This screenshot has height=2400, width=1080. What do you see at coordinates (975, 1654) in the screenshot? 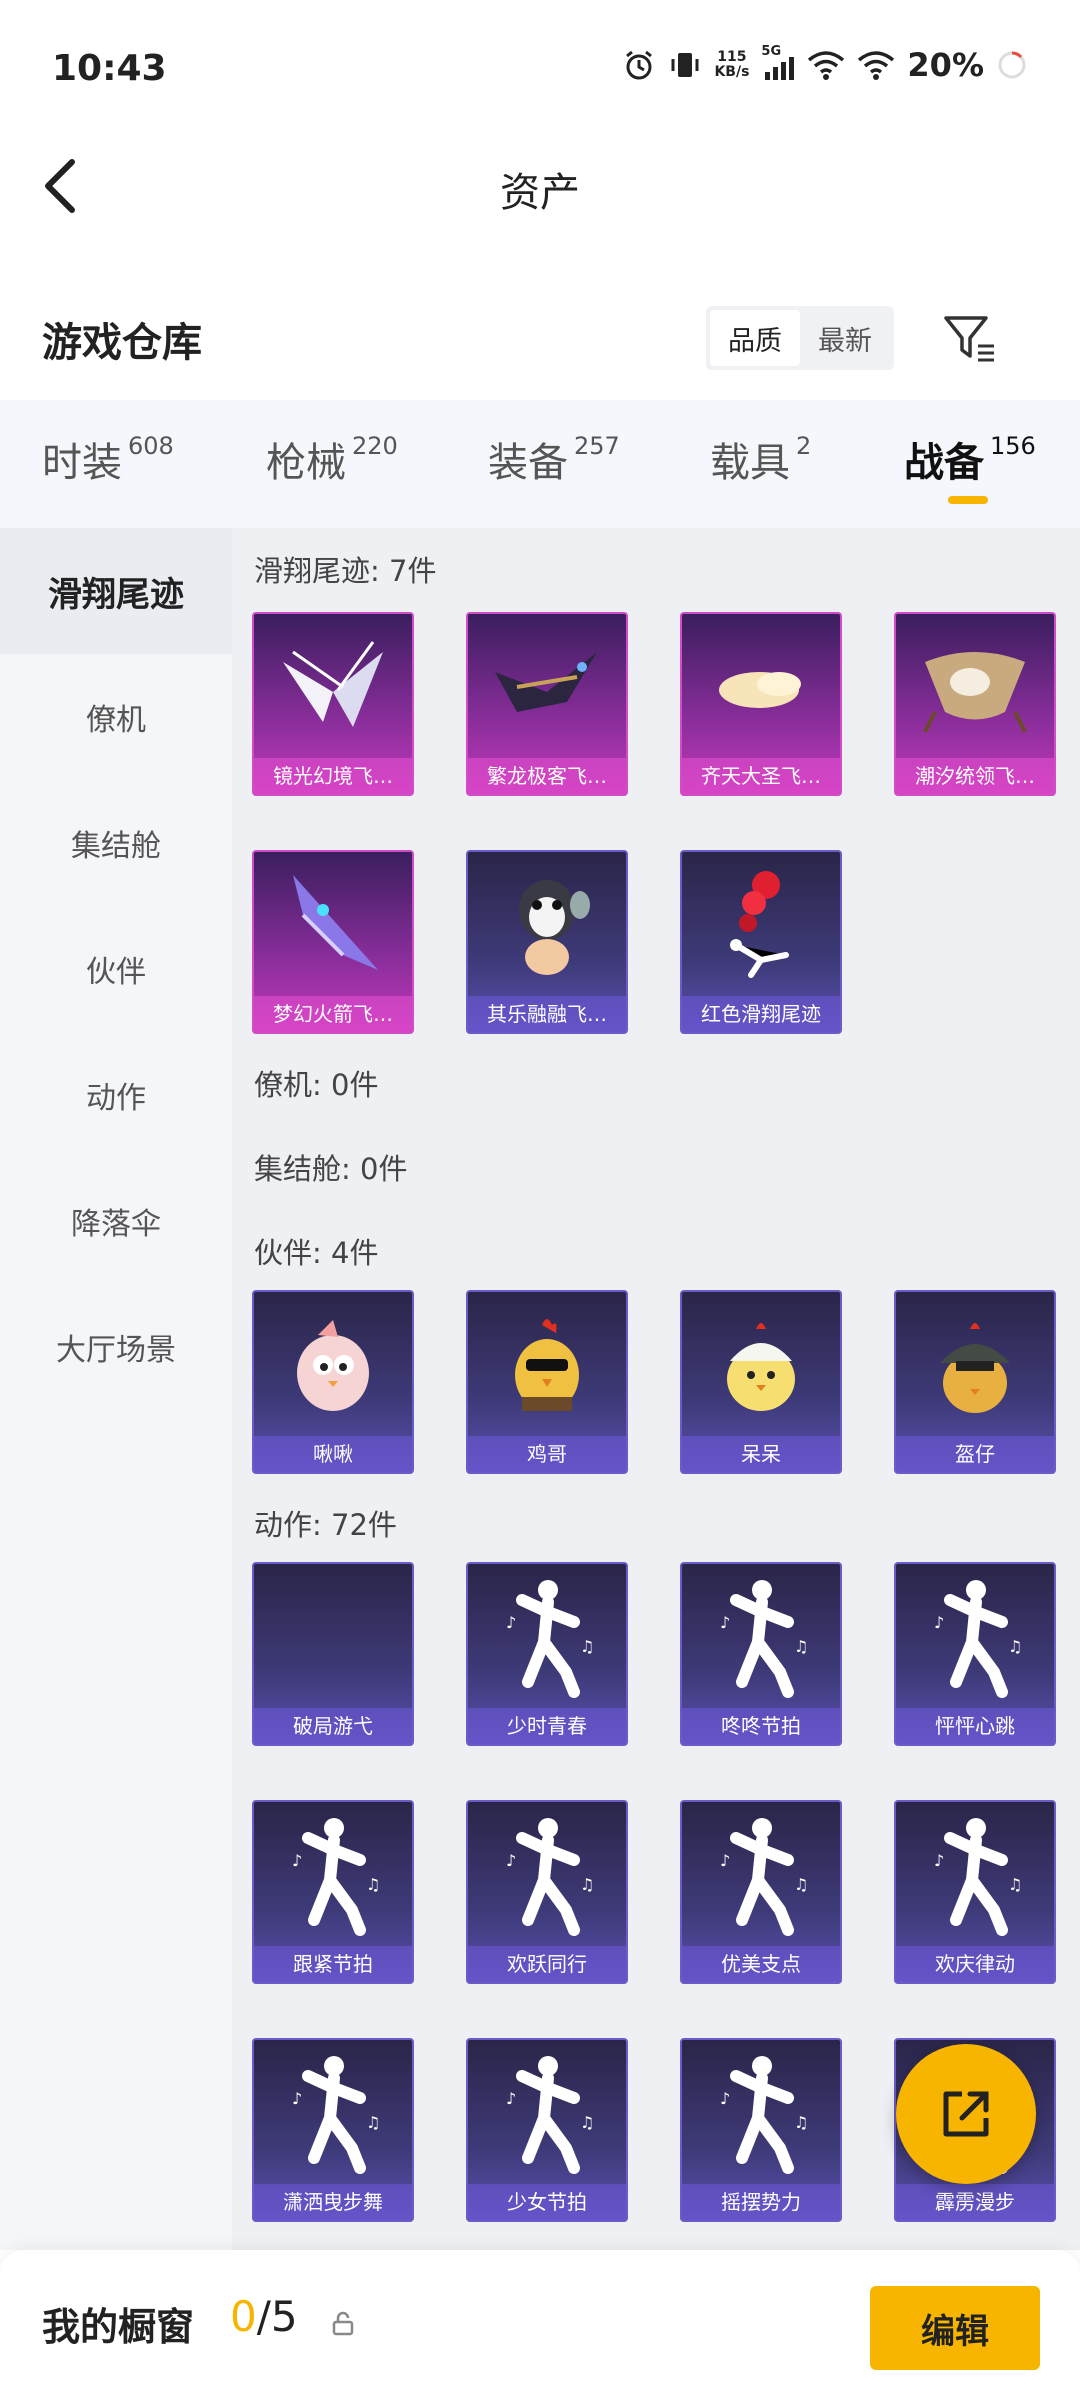
I see `item-card: ♪ ♫ 怦怦心跳` at bounding box center [975, 1654].